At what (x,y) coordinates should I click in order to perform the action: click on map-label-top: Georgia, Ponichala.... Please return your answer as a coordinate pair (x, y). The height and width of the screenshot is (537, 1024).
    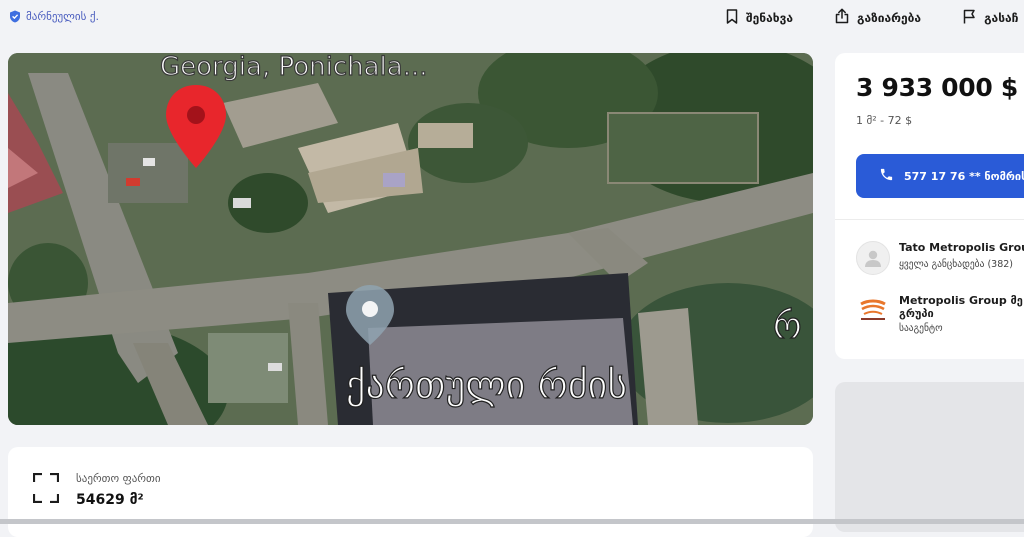
    Looking at the image, I should click on (294, 67).